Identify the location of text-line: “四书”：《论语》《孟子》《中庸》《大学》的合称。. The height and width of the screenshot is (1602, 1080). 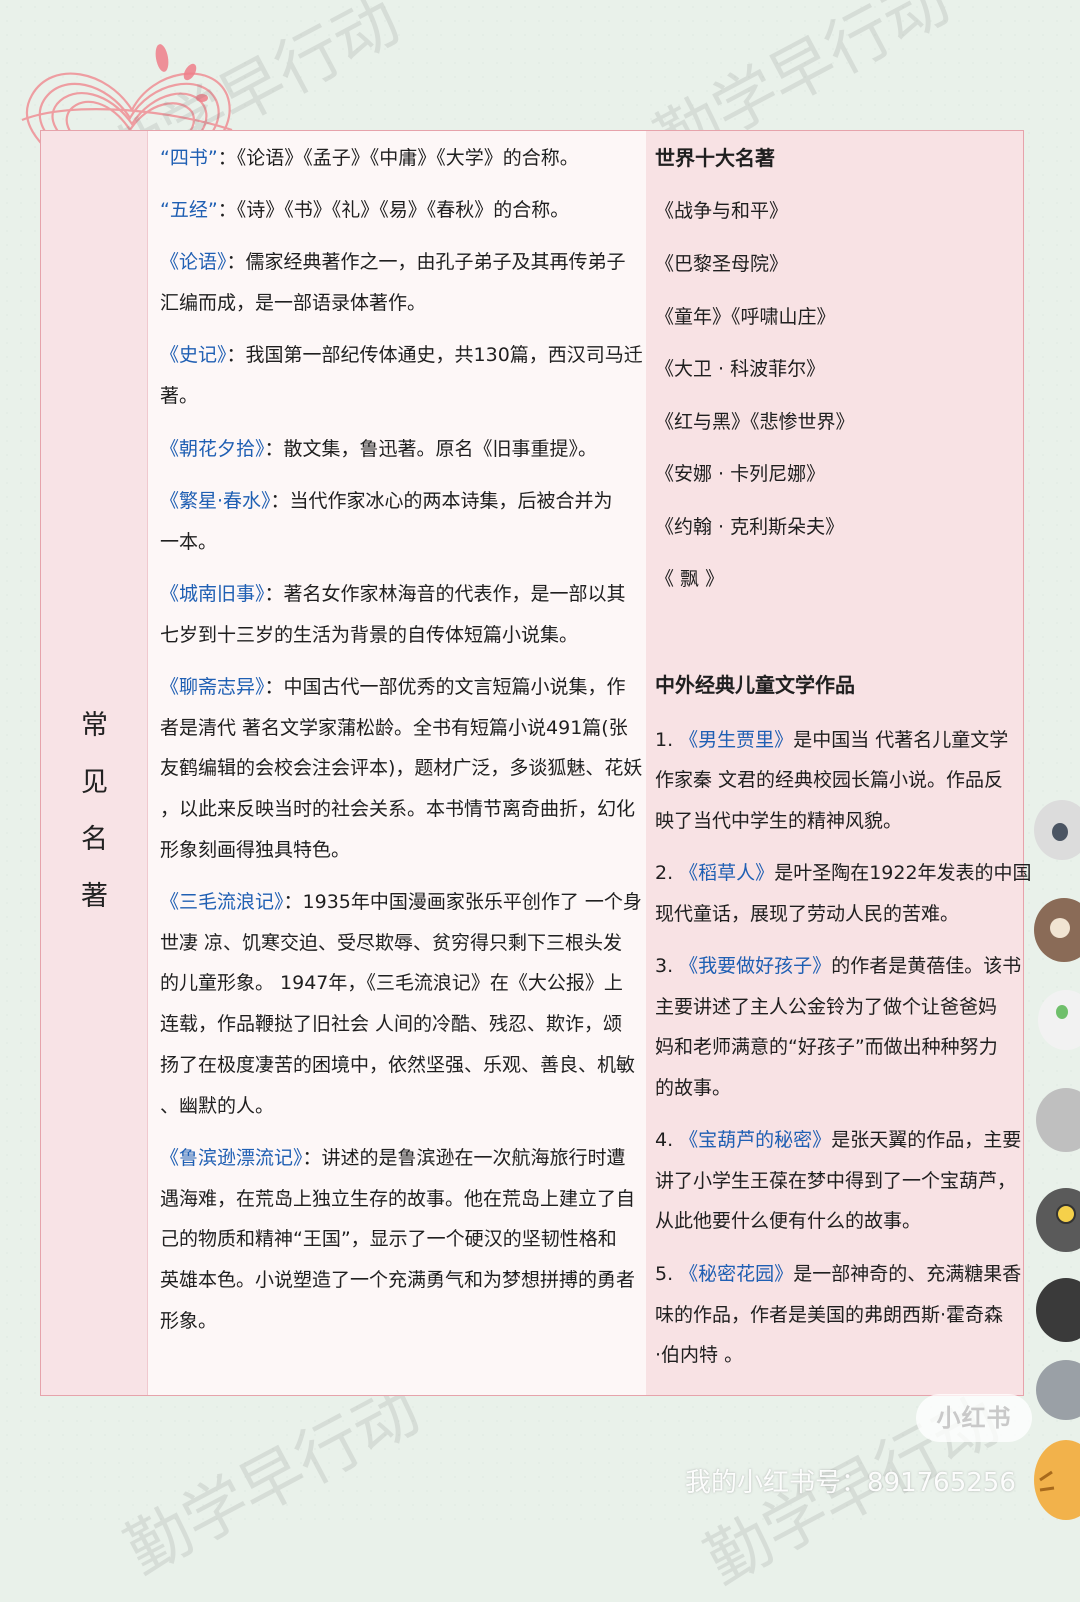
(369, 158).